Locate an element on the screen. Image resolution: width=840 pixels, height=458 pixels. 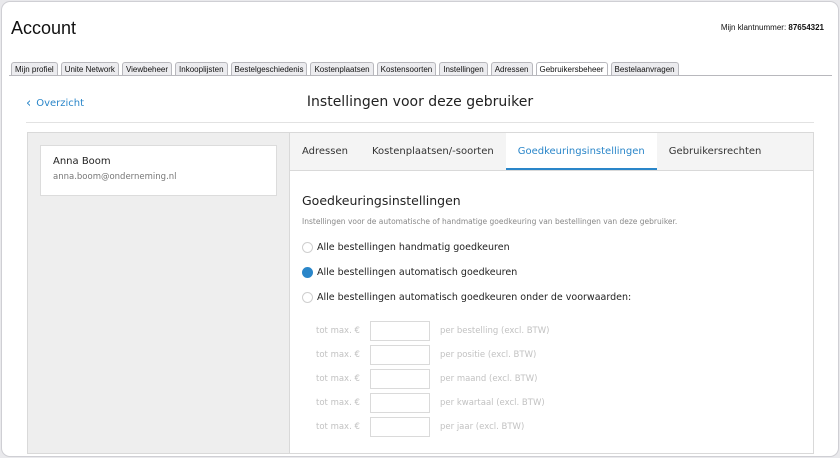
radio-button-selected-icon is located at coordinates (307, 272).